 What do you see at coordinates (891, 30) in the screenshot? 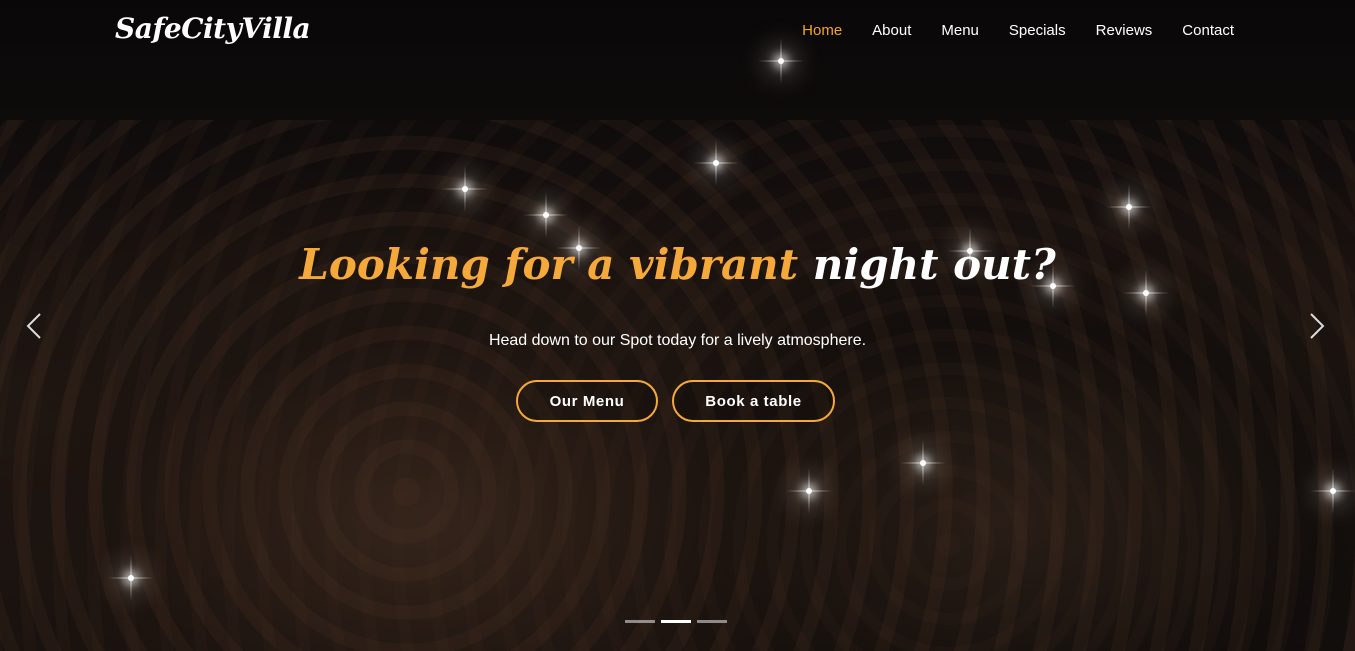
I see `nav-item-about: About` at bounding box center [891, 30].